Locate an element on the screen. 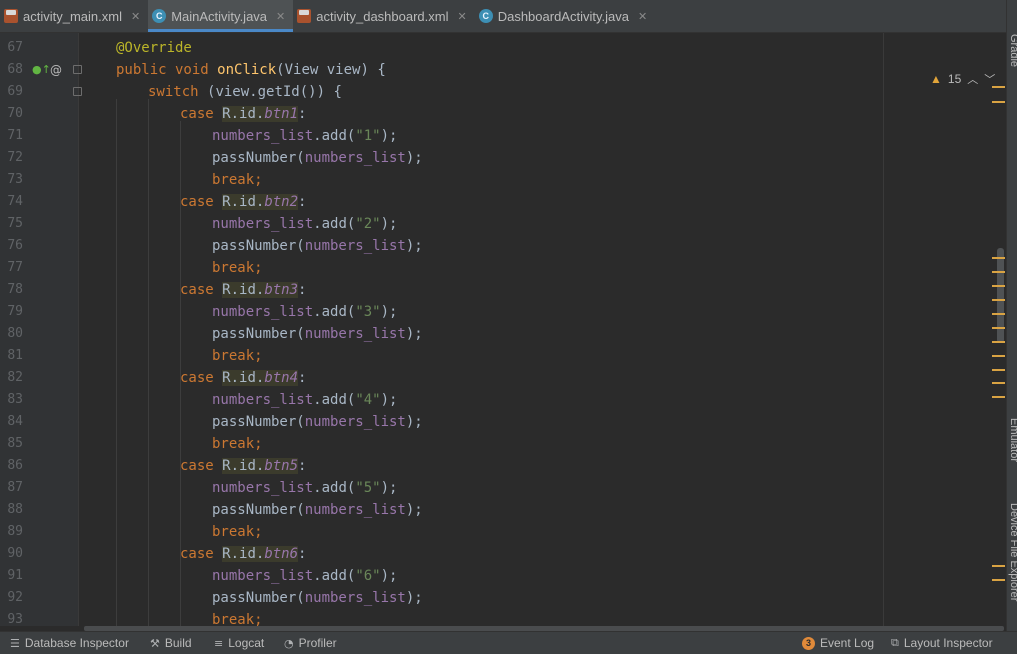 This screenshot has width=1017, height=654. code-line: 69 switch (view.getId()) { is located at coordinates (503, 92).